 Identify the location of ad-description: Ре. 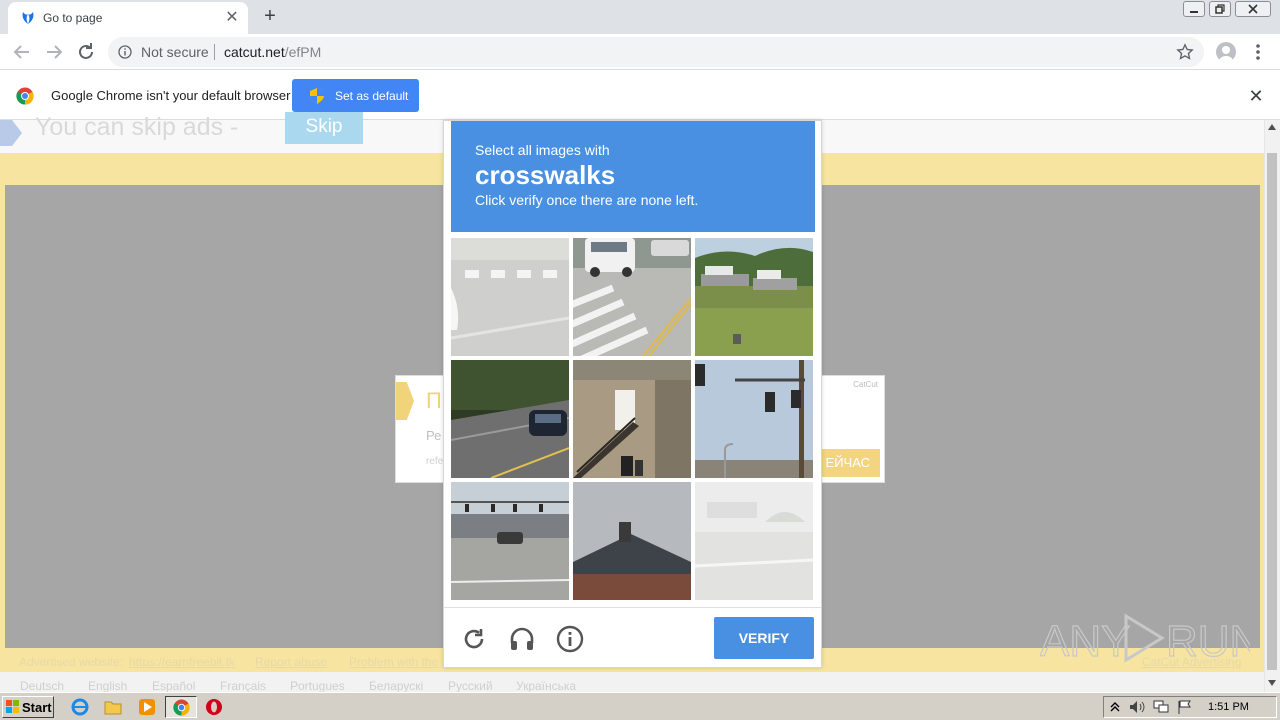
(434, 435).